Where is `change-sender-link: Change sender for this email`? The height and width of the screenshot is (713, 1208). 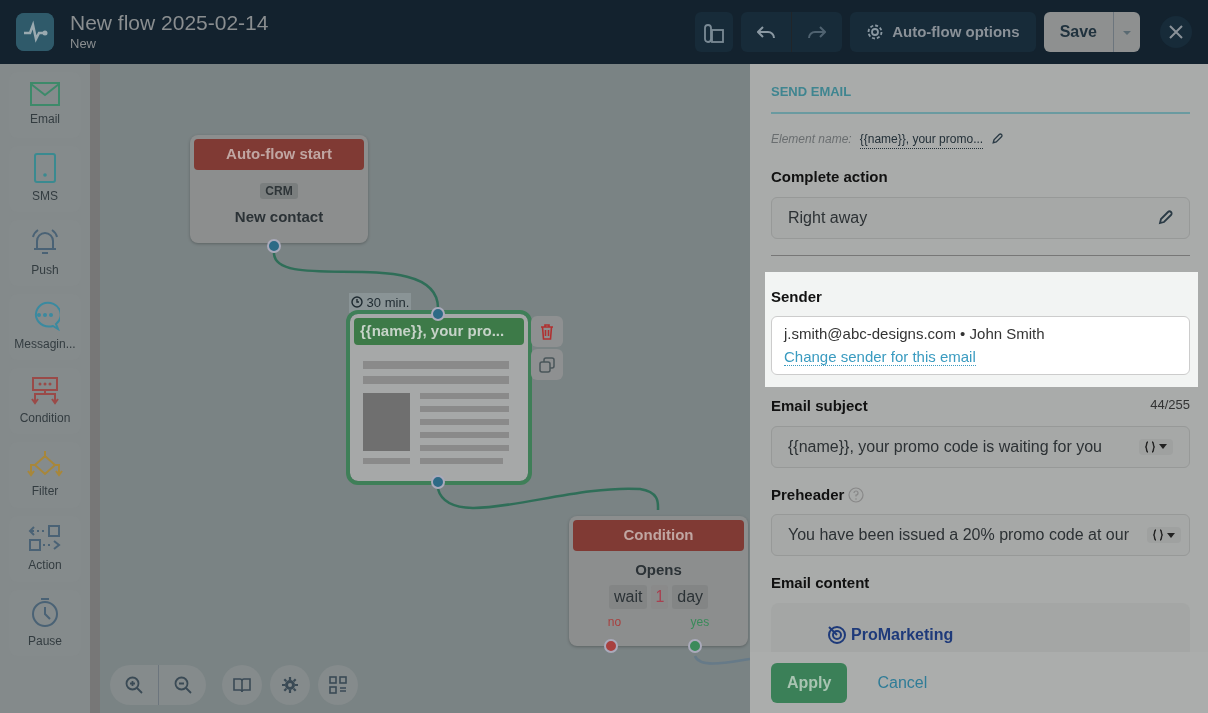 change-sender-link: Change sender for this email is located at coordinates (880, 356).